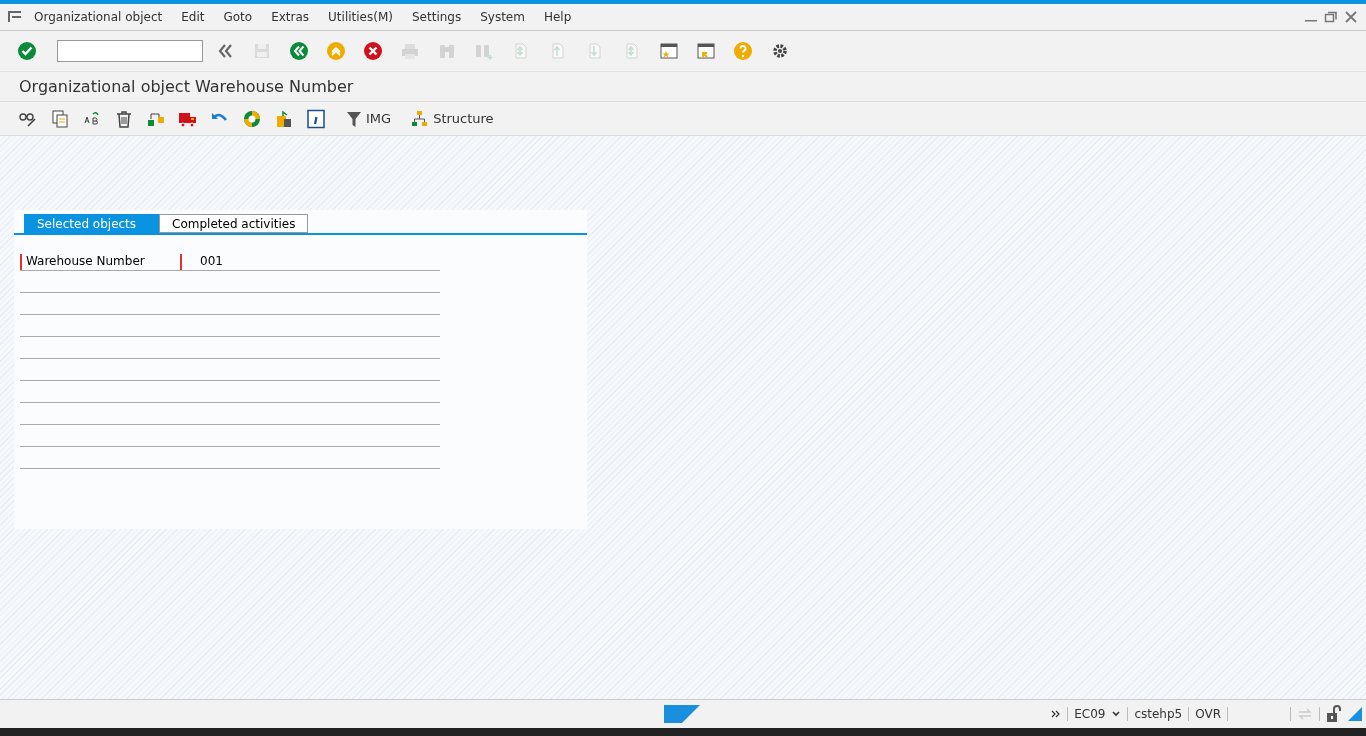  Describe the element at coordinates (683, 87) in the screenshot. I see `screen-title: Organizational object Warehouse Number` at that location.